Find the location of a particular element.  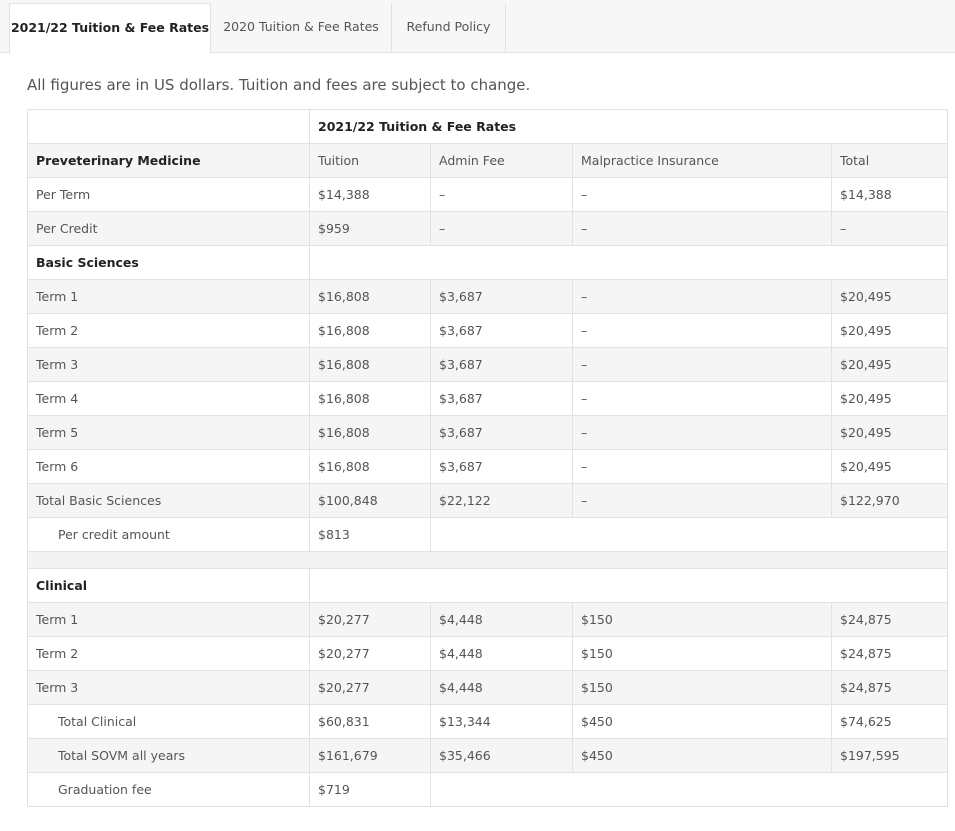

row-label: Total SOVM all years is located at coordinates (168, 755).